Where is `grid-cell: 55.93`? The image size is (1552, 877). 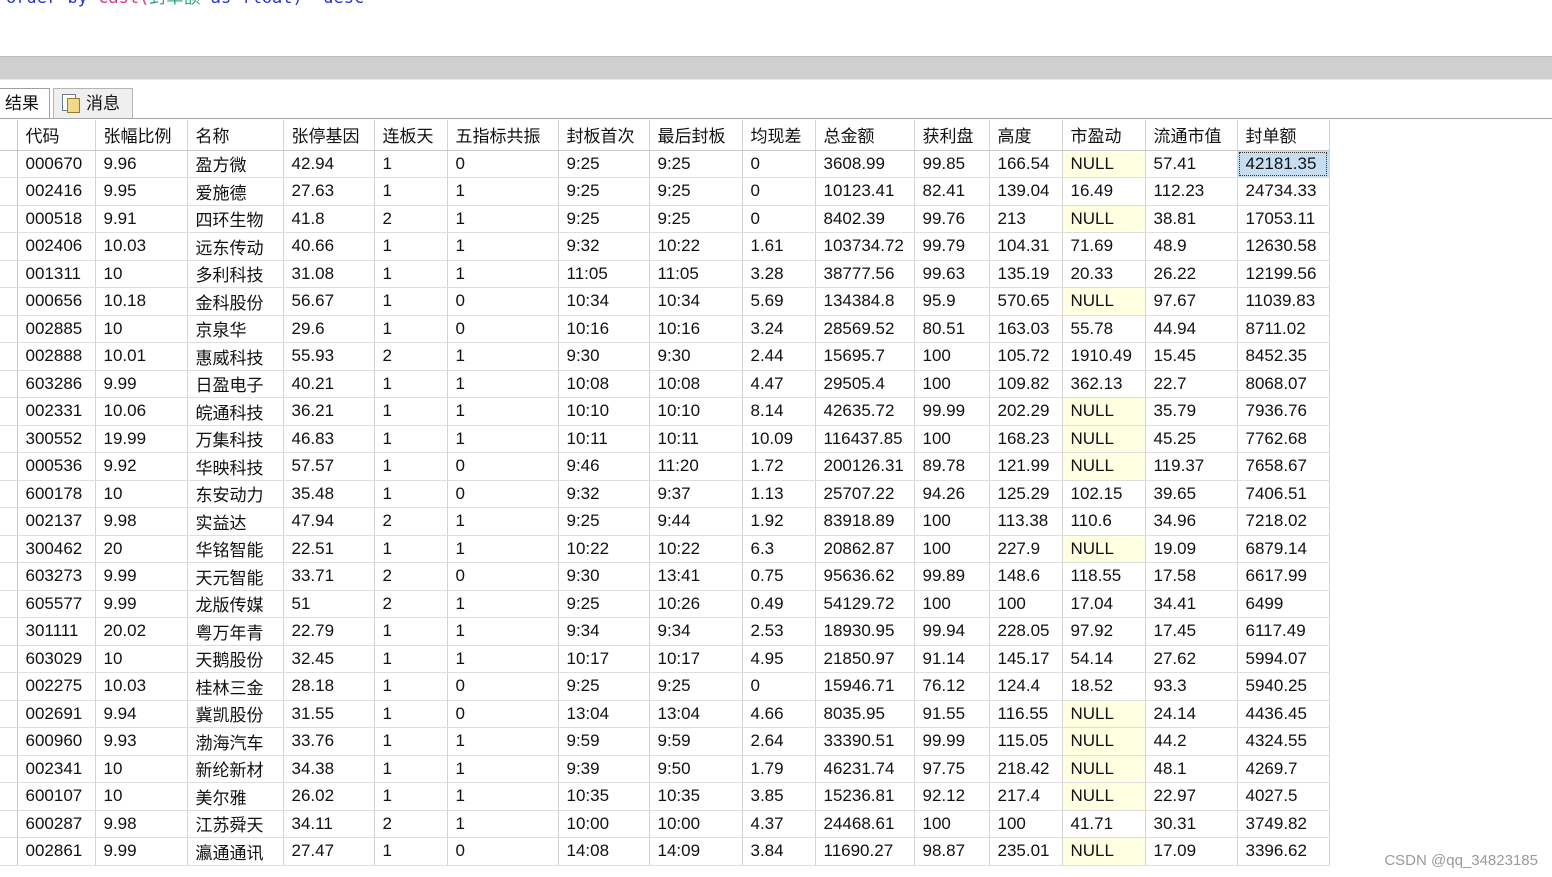 grid-cell: 55.93 is located at coordinates (329, 356).